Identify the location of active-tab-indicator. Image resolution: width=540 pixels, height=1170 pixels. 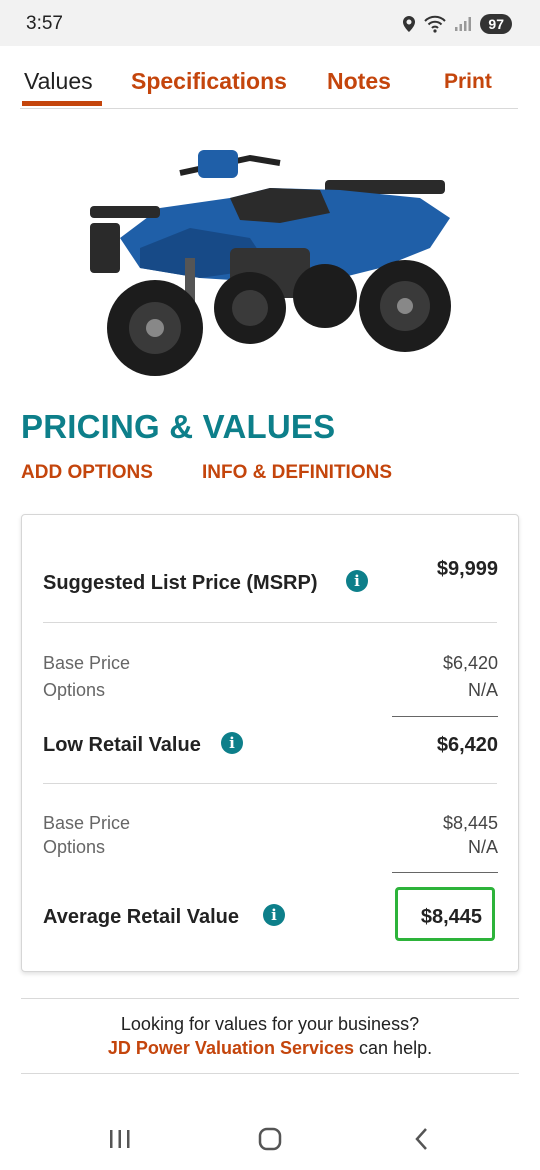
(62, 103).